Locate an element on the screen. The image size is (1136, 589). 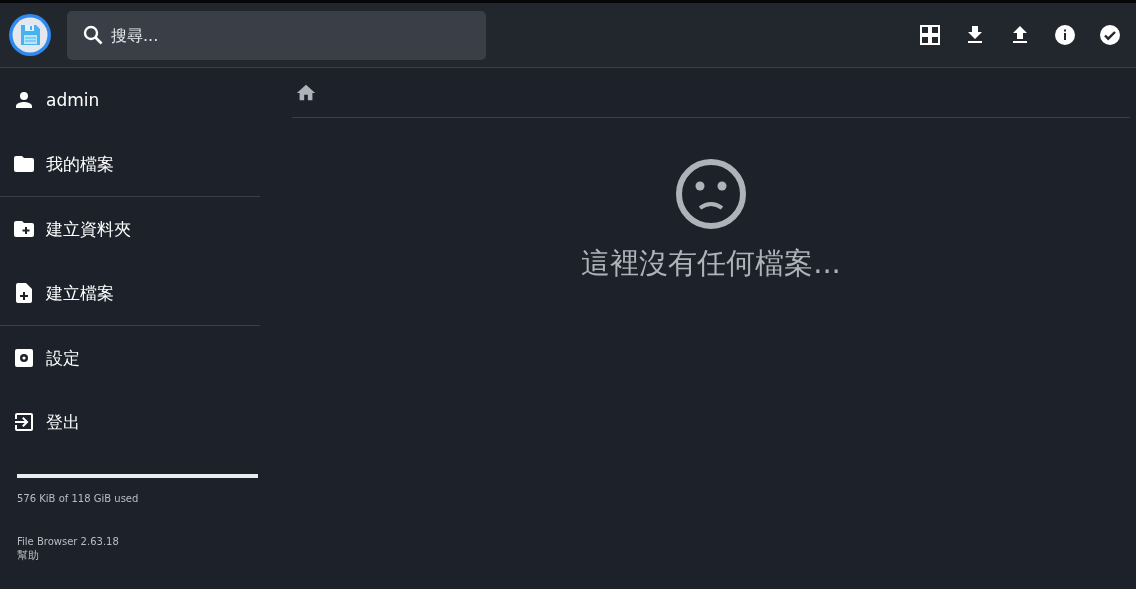
sidebar-item: admin is located at coordinates (130, 100).